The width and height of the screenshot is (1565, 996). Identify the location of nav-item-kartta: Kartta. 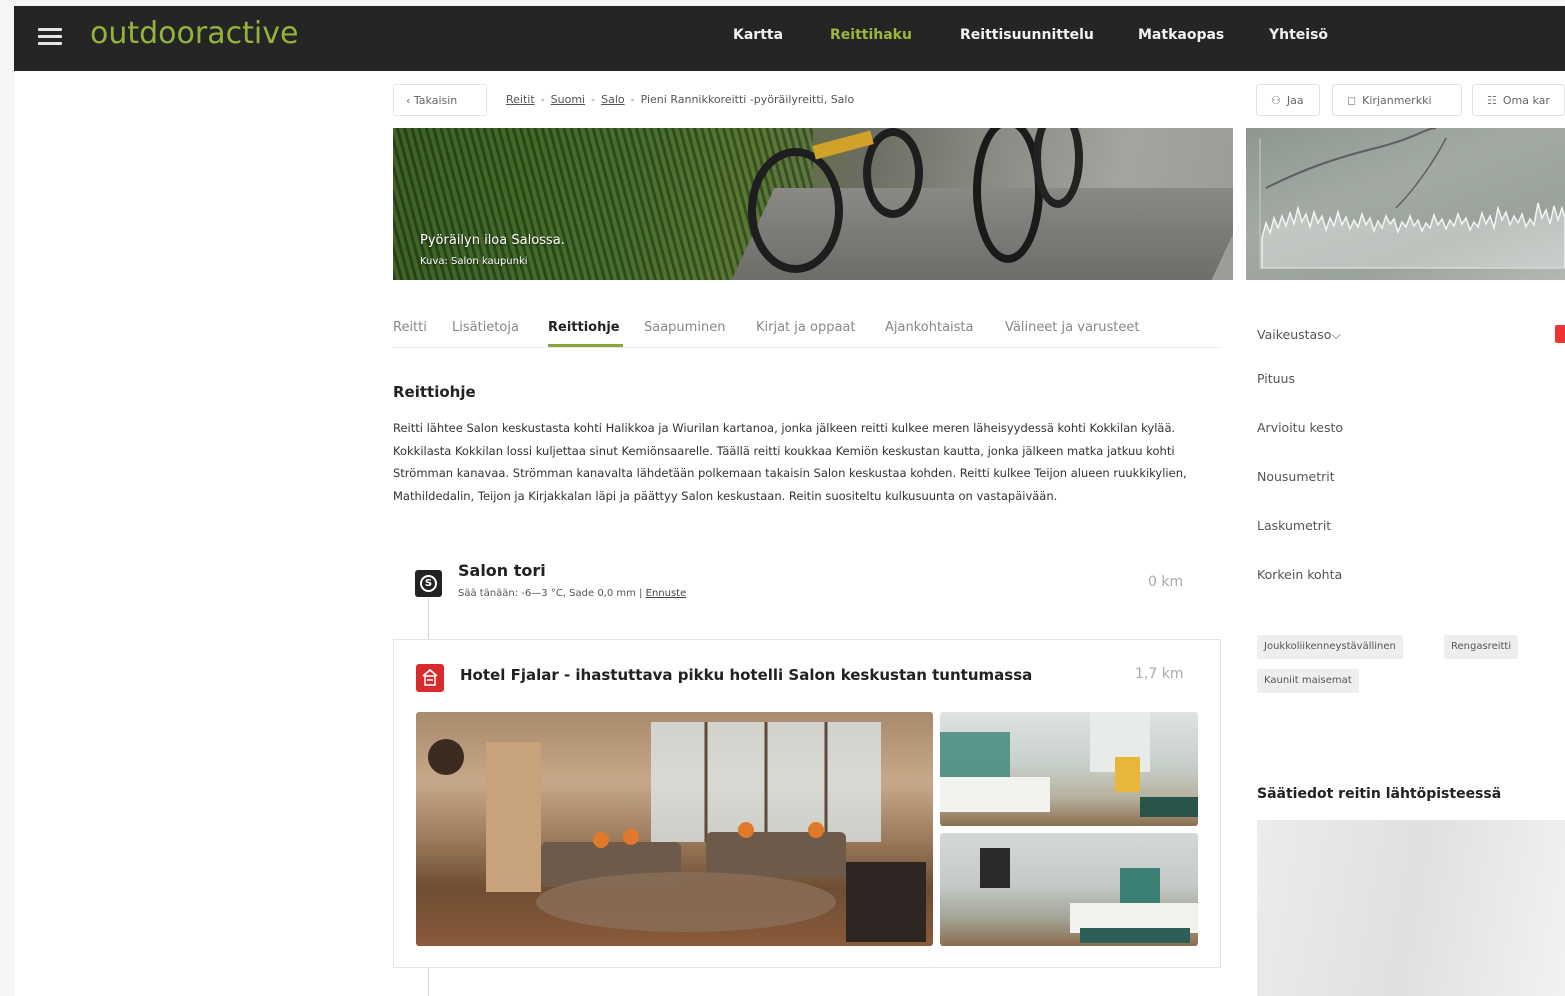
(758, 35).